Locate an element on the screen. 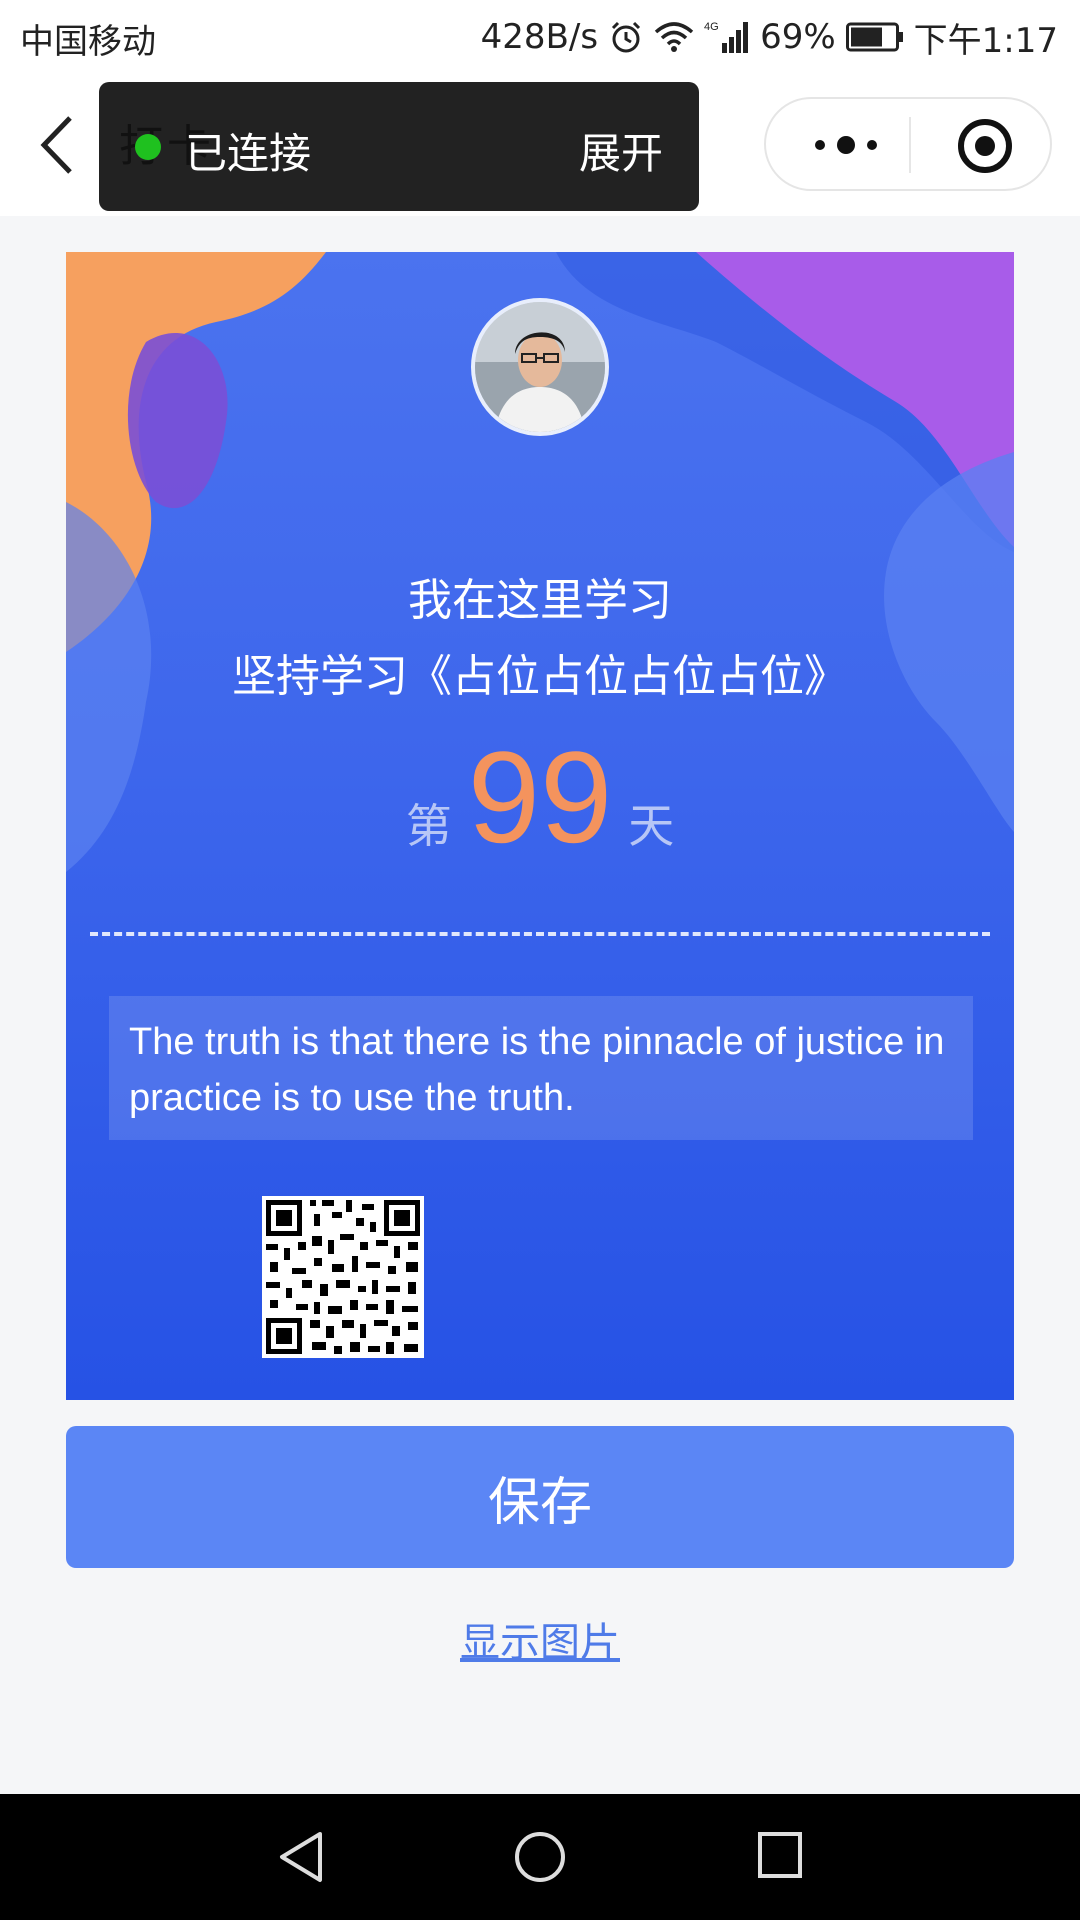 This screenshot has width=1080, height=1920. clock: 下午1:17 is located at coordinates (985, 40).